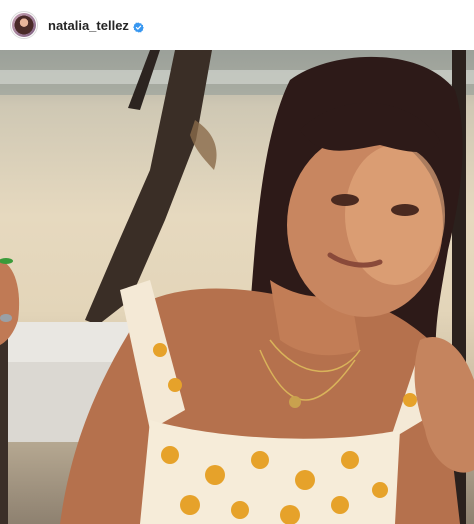  I want to click on post-header: natalia_tellez, so click(237, 25).